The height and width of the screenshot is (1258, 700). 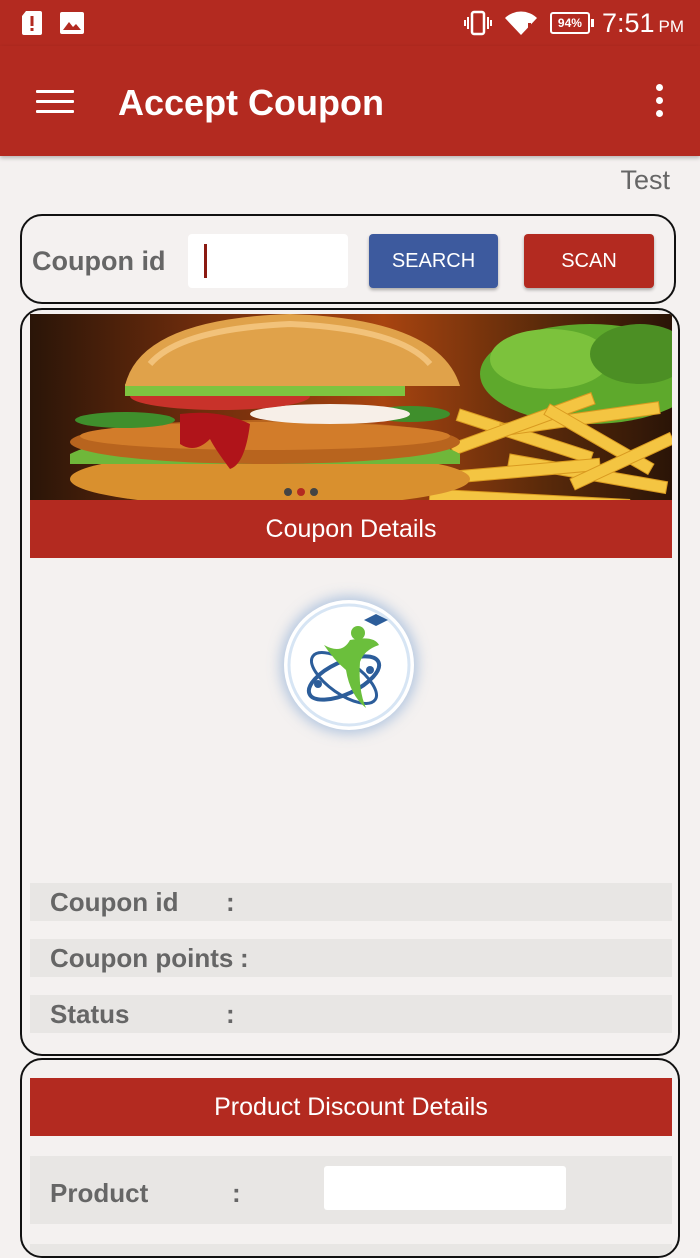 What do you see at coordinates (351, 1107) in the screenshot?
I see `product-discount-header: Product Discount Details` at bounding box center [351, 1107].